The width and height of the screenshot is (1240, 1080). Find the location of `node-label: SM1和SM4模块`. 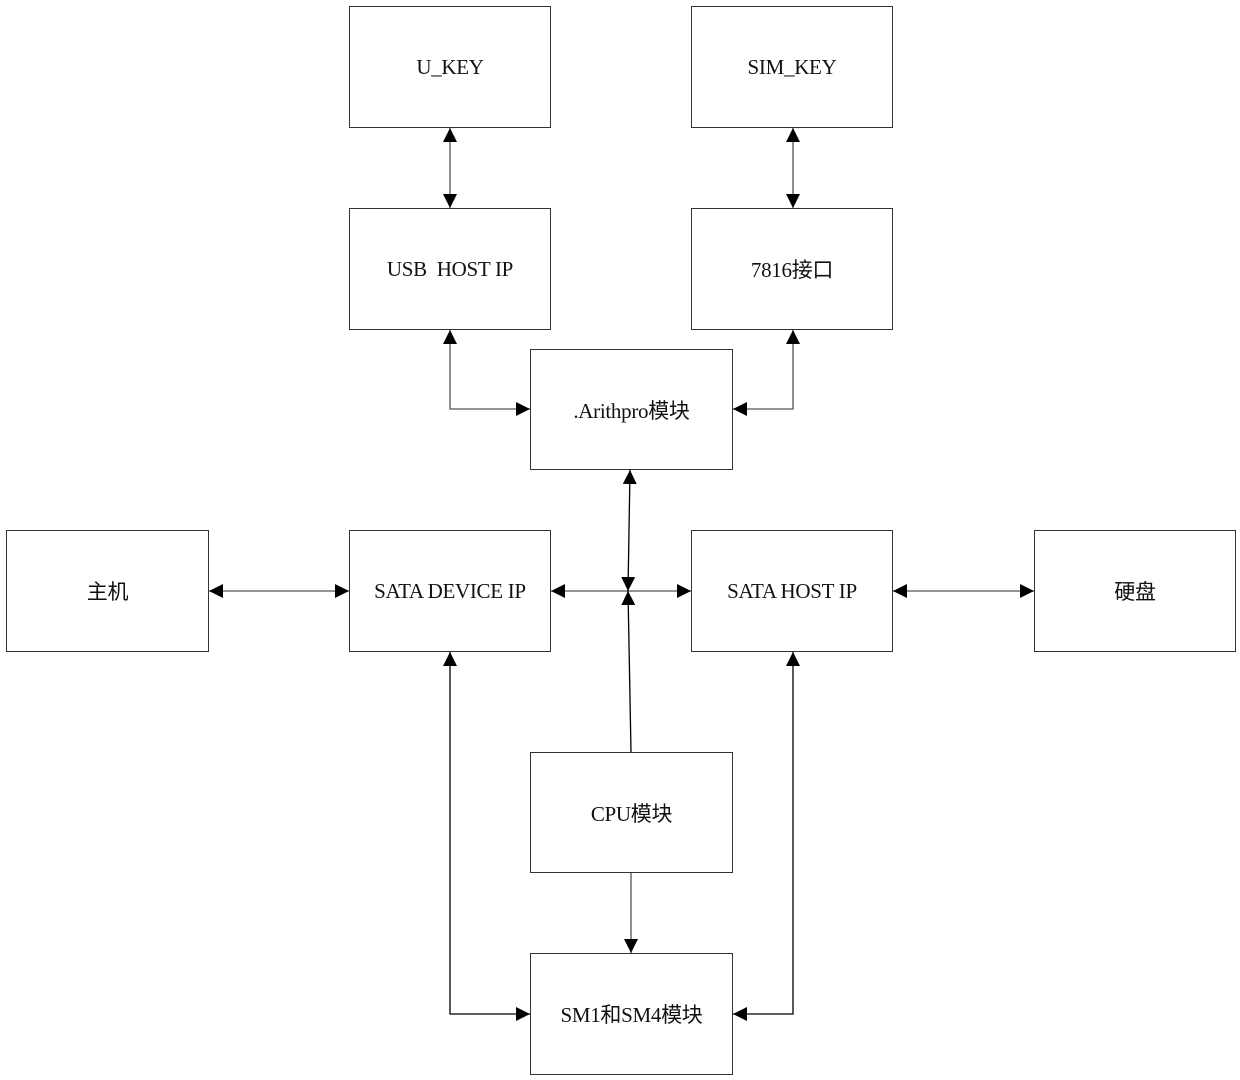

node-label: SM1和SM4模块 is located at coordinates (631, 1015).